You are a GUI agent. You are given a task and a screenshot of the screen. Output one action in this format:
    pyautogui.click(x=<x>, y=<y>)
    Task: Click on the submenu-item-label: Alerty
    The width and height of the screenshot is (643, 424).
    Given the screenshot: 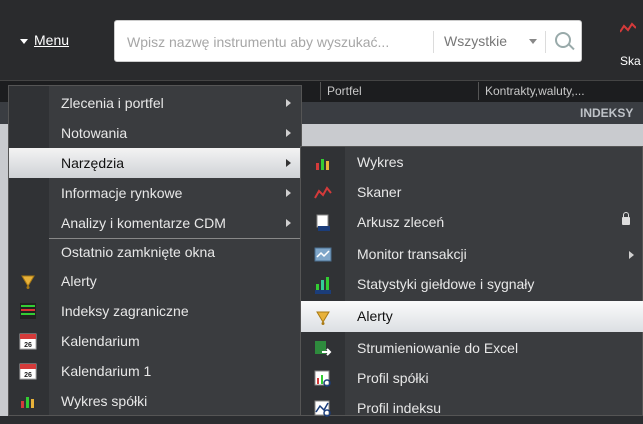 What is the action you would take?
    pyautogui.click(x=375, y=316)
    